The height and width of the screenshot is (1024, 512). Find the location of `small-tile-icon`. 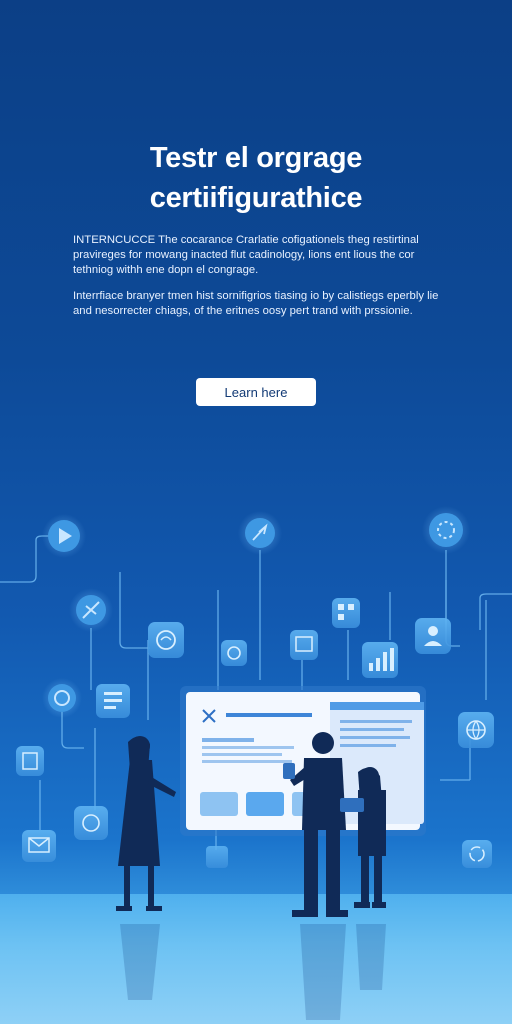

small-tile-icon is located at coordinates (217, 857).